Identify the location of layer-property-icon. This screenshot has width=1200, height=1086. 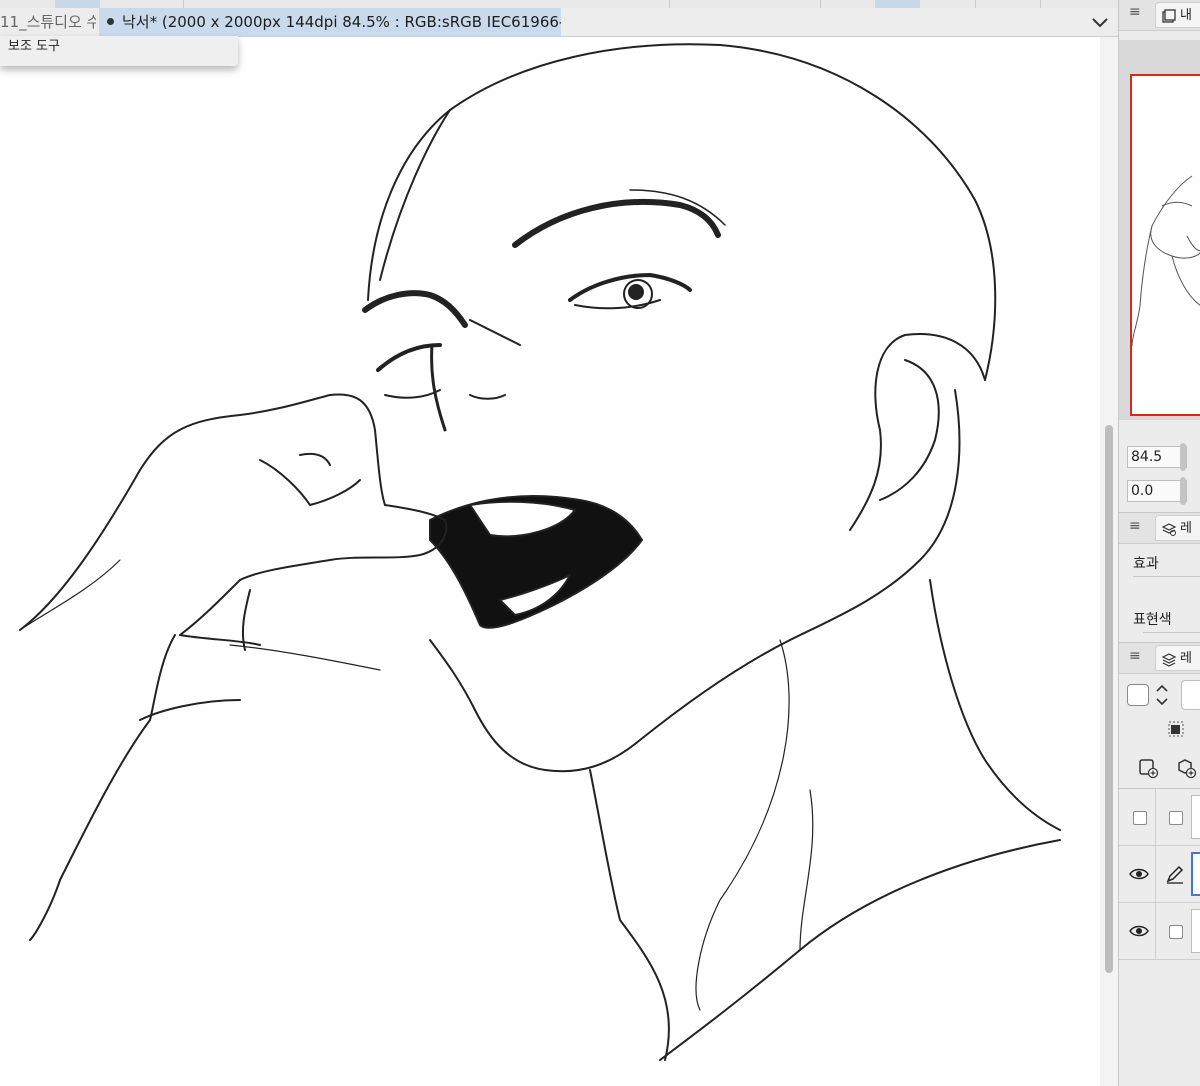
(1169, 529).